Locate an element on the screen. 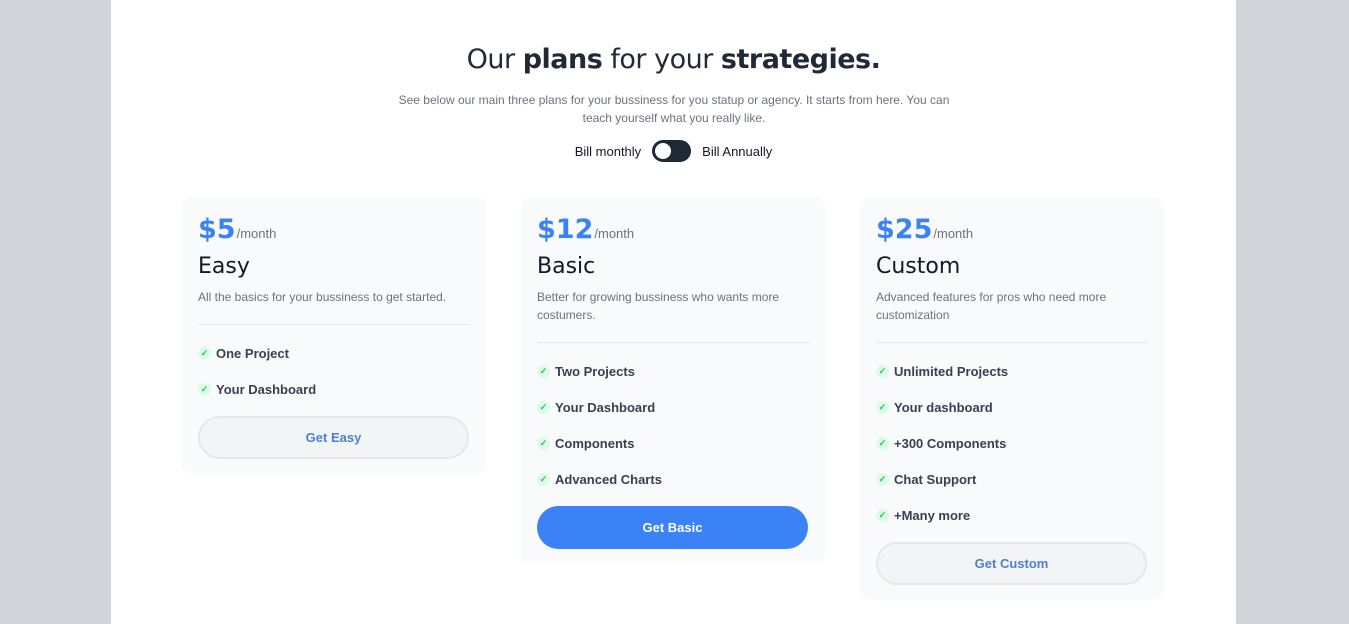 This screenshot has width=1349, height=624. price-amount: $12 is located at coordinates (565, 229).